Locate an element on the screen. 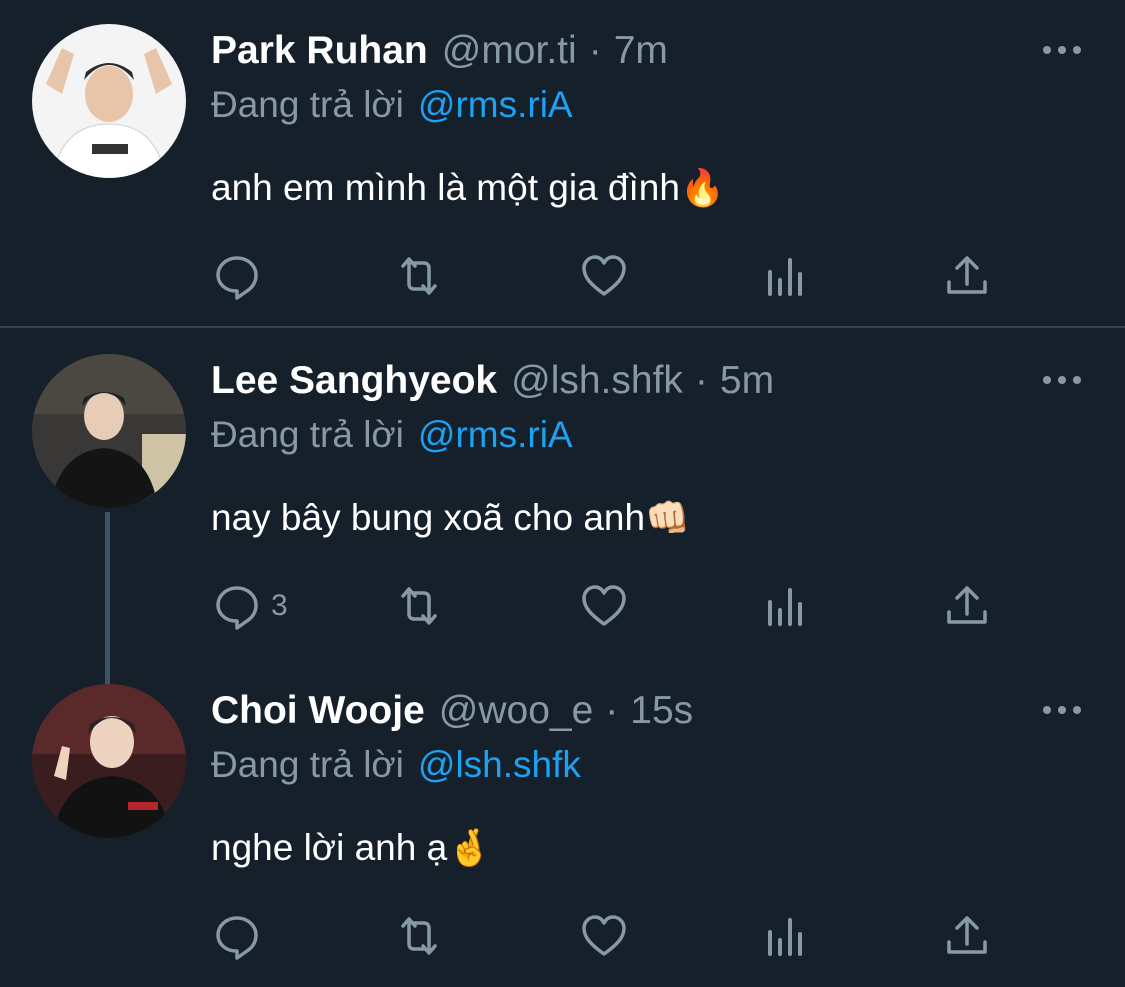 The width and height of the screenshot is (1125, 987). tweet-header: Lee Sanghyeok @lsh.shfk · 5m is located at coordinates (492, 381).